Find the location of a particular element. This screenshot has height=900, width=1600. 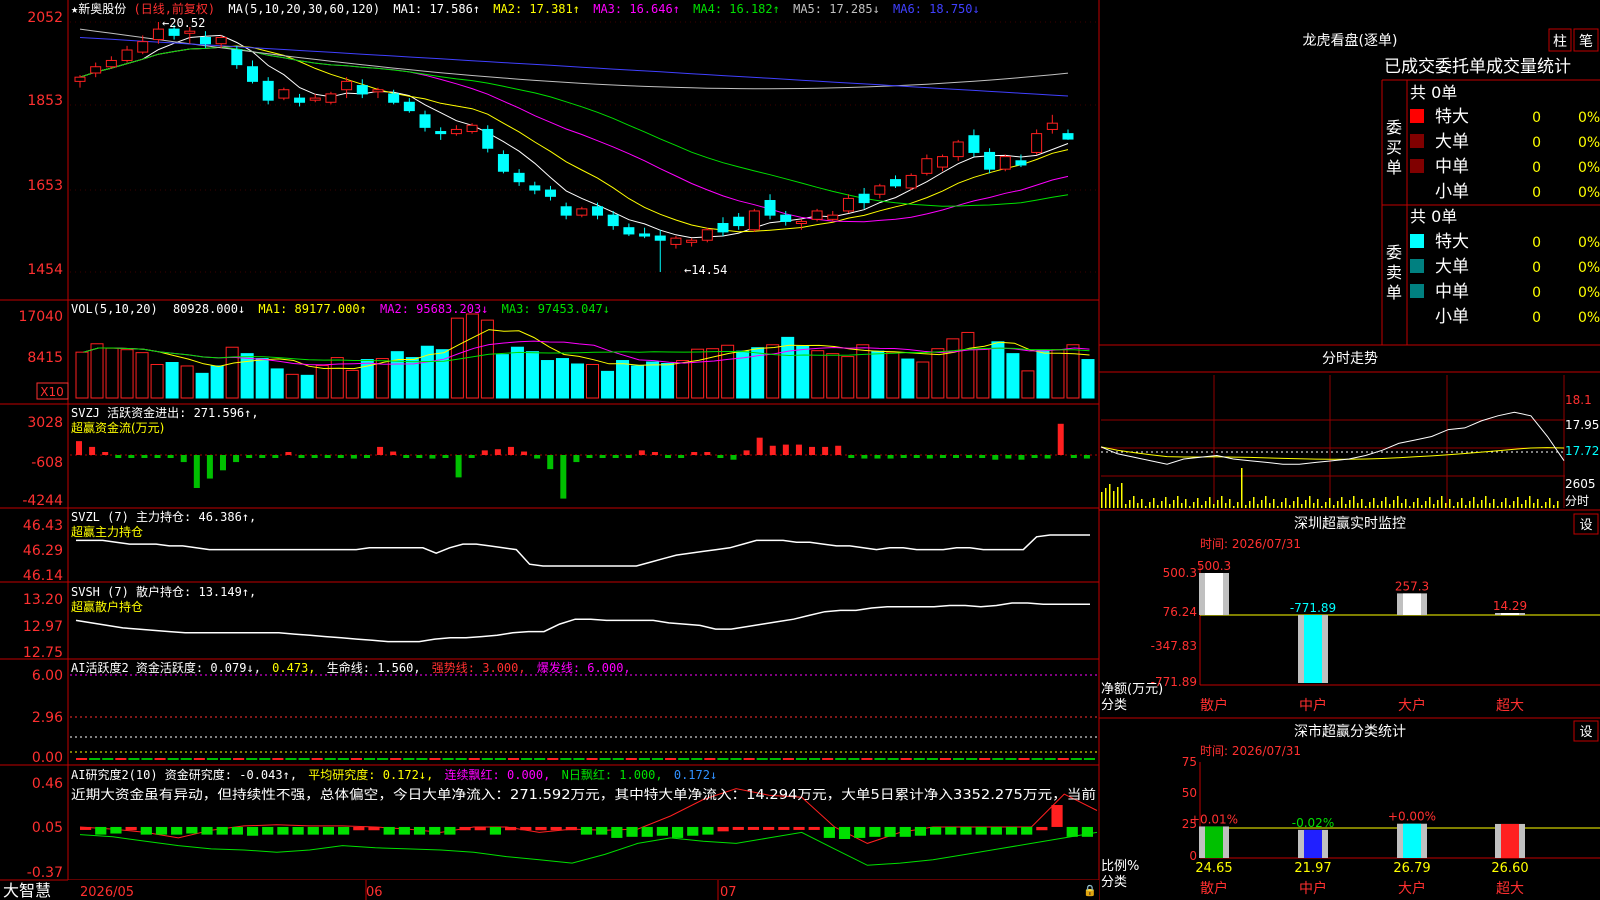

classify-settings-button: 设 is located at coordinates (1585, 732).